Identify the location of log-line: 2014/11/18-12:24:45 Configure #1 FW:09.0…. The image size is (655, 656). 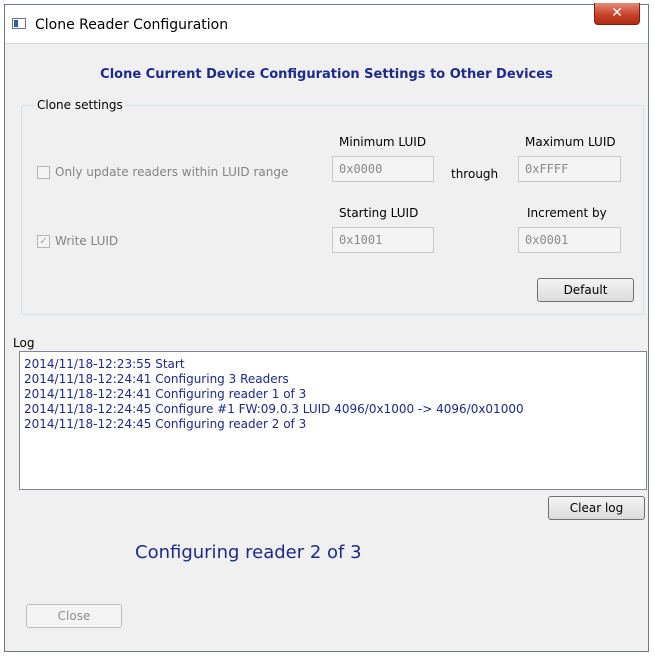
(274, 409).